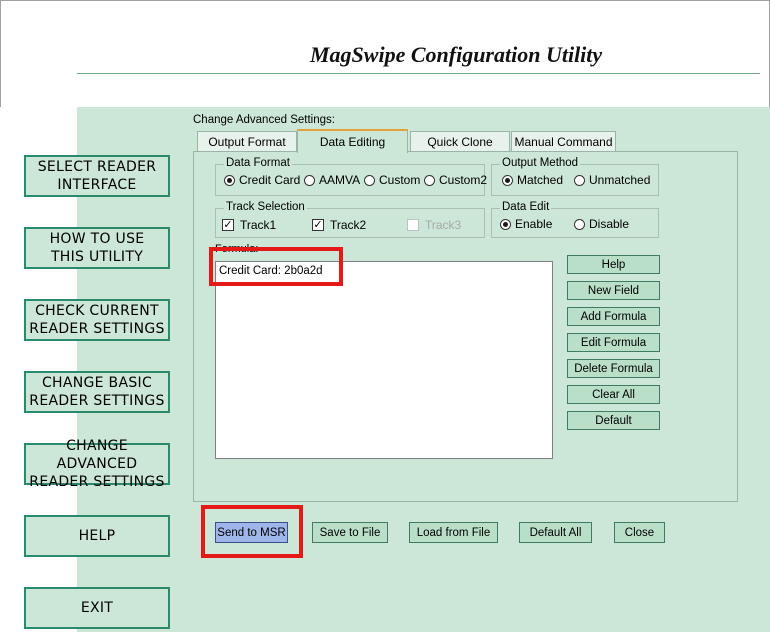 This screenshot has width=770, height=632. Describe the element at coordinates (456, 54) in the screenshot. I see `app-title: MagSwipe Configuration Utility` at that location.